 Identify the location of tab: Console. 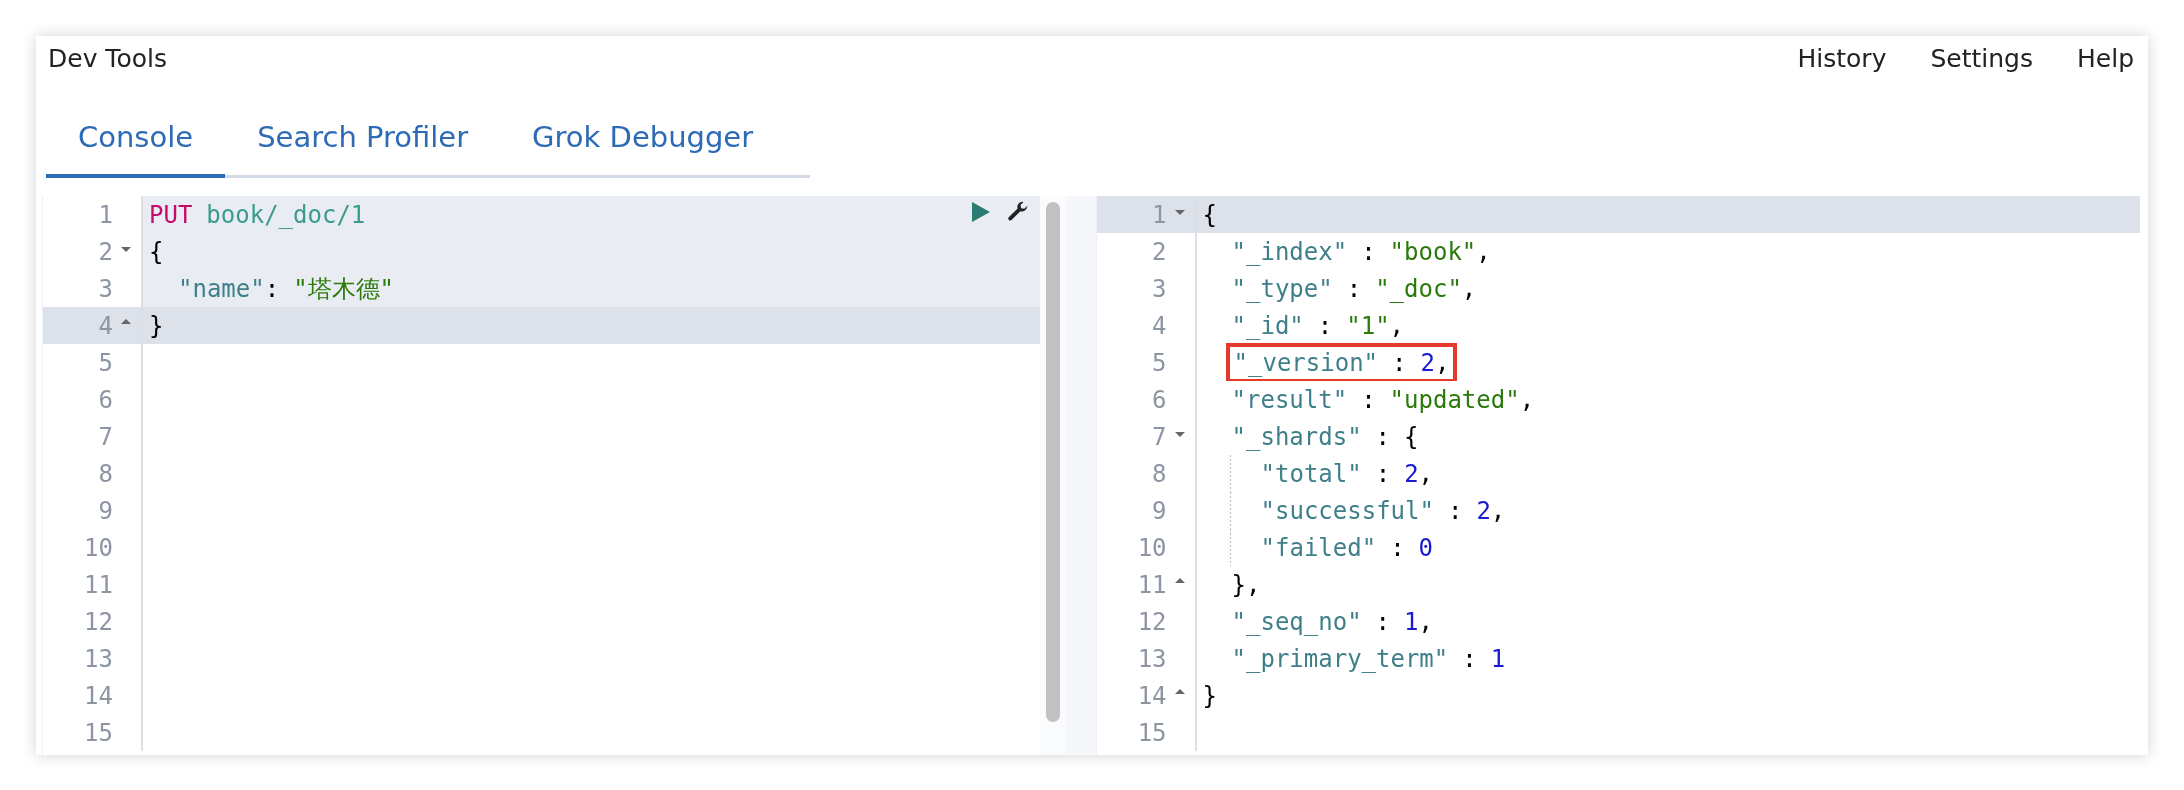
(136, 144).